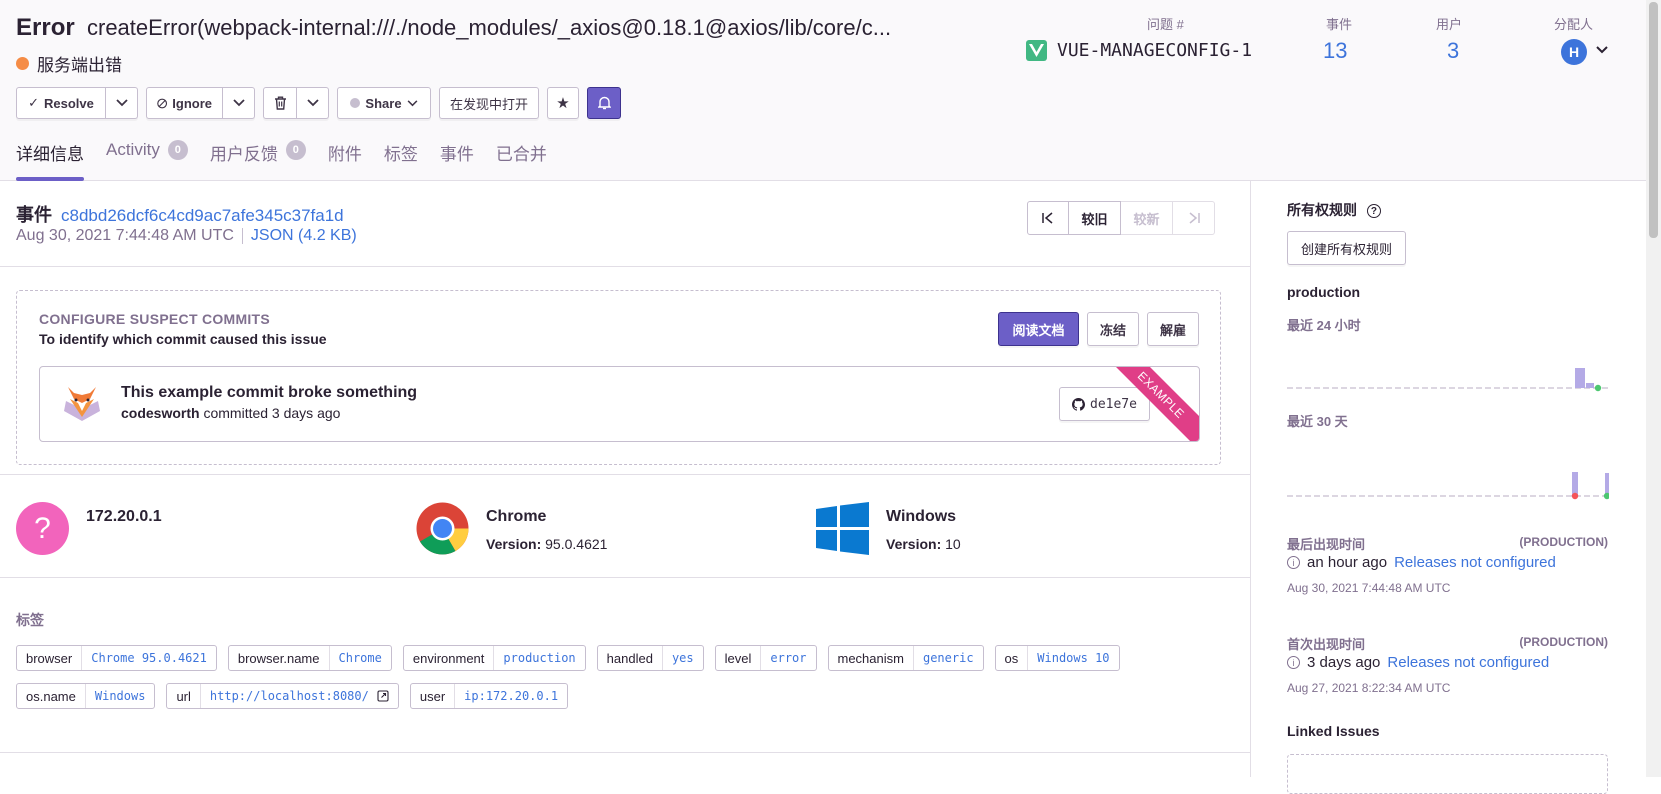 This screenshot has width=1661, height=794. Describe the element at coordinates (289, 696) in the screenshot. I see `tag-url-value: http://localhost:8080/` at that location.